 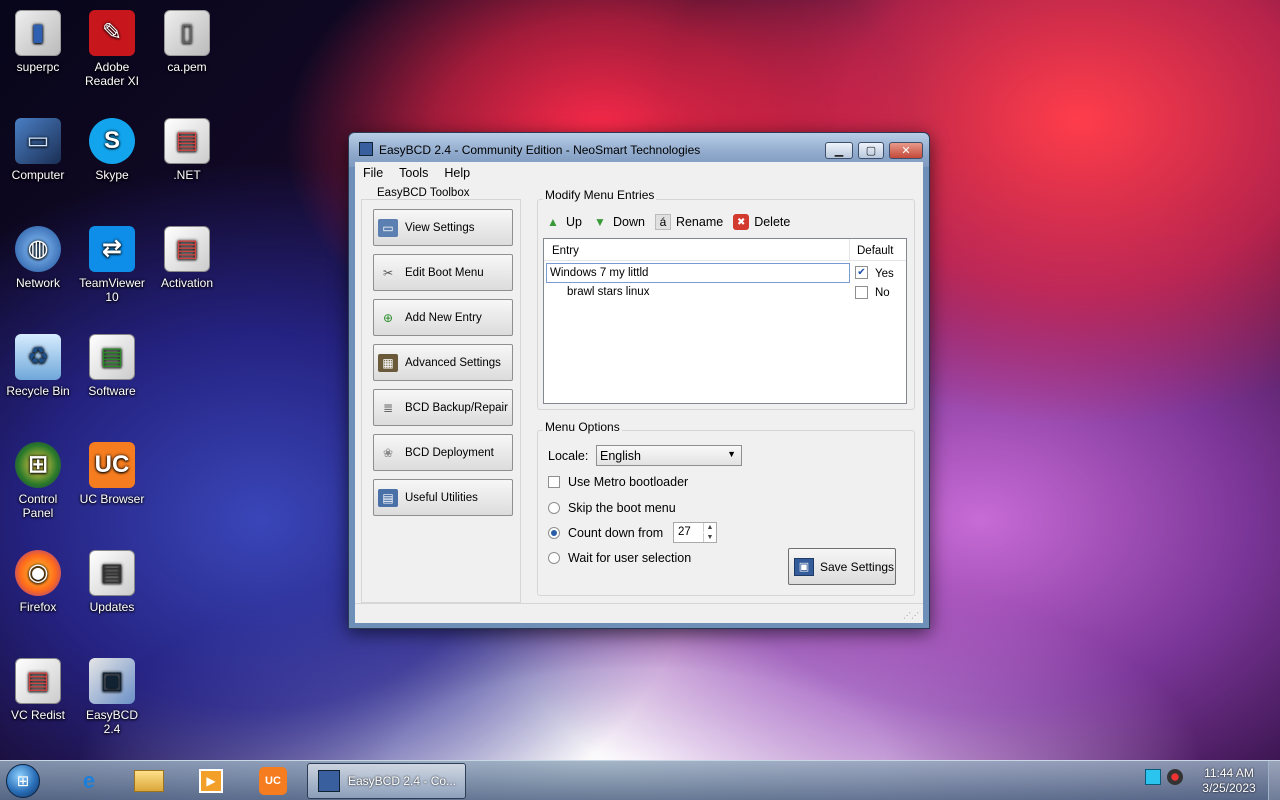 What do you see at coordinates (443, 407) in the screenshot?
I see `bcd-backup-repair-button: ≣ BCD Backup/Repair` at bounding box center [443, 407].